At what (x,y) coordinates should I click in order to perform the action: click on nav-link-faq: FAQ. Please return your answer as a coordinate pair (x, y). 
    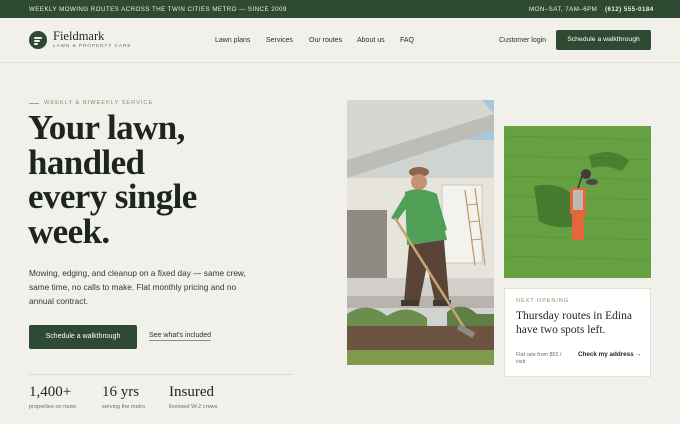
    Looking at the image, I should click on (407, 40).